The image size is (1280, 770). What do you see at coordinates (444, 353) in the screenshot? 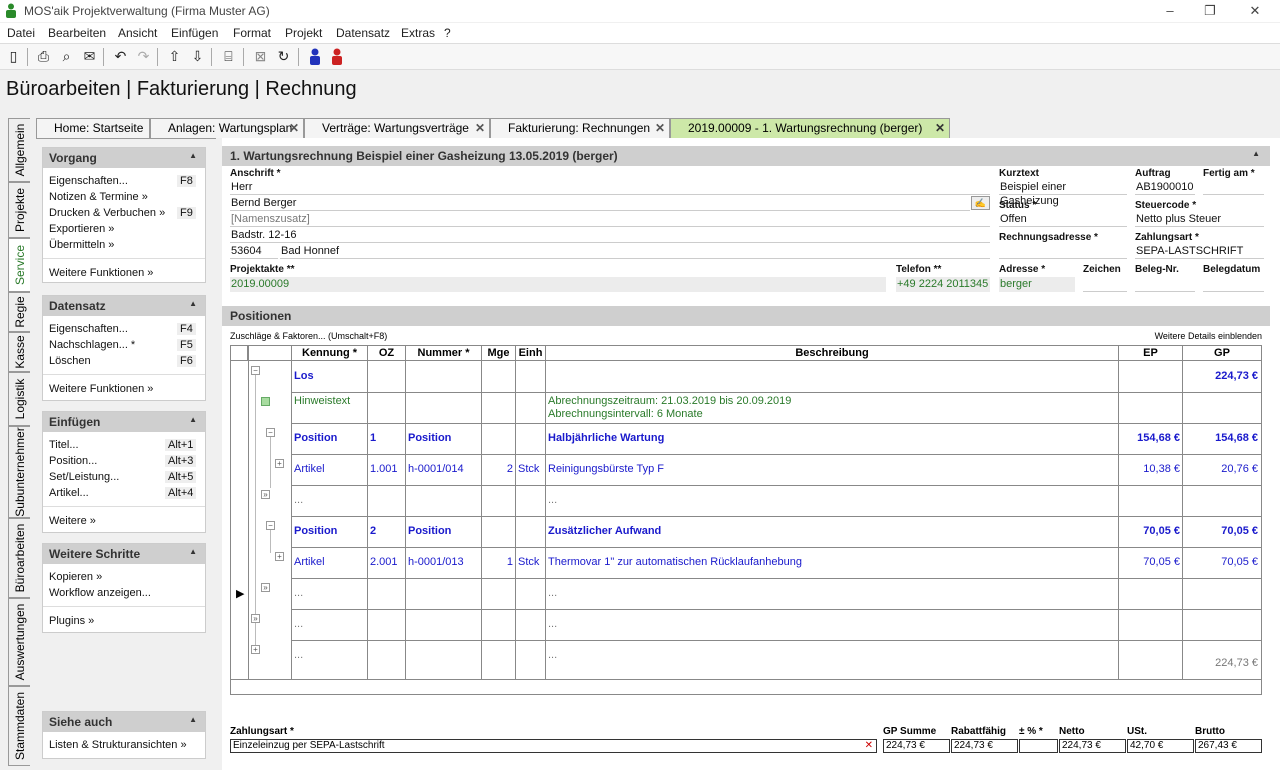
I see `column-nummer: Nummer *` at bounding box center [444, 353].